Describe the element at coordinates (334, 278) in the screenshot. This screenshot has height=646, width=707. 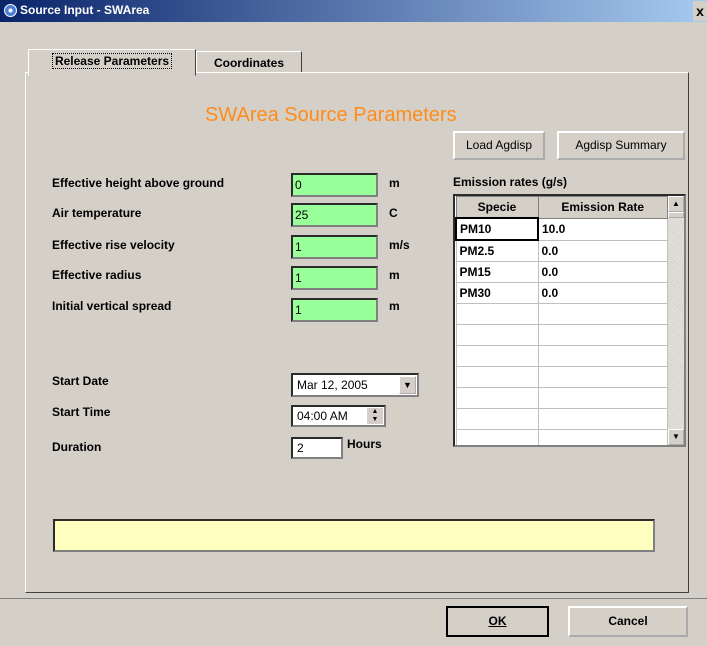
I see `effective-radius-input: 1` at that location.